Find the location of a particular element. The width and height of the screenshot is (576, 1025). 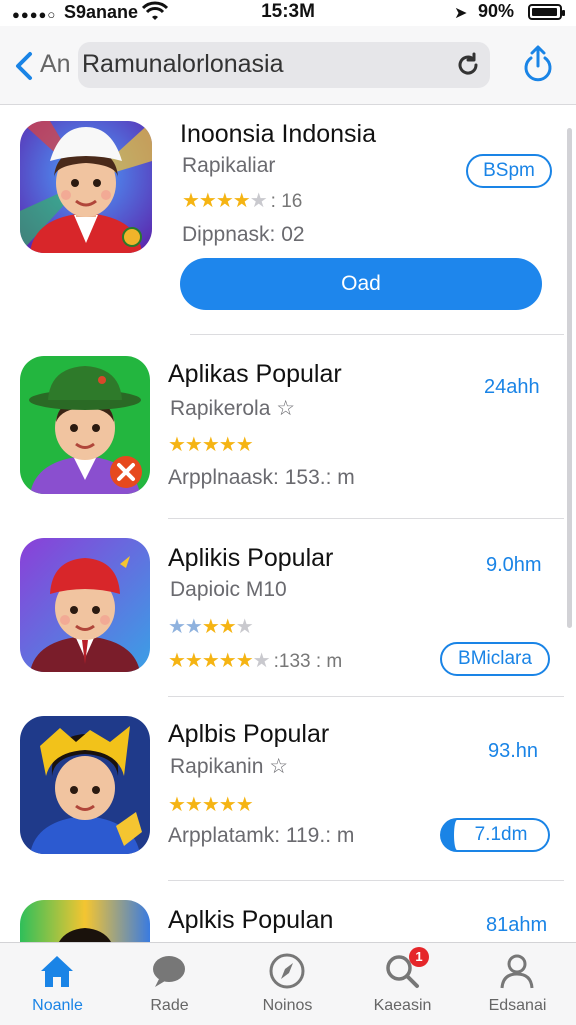

navigation-bar: An Ramunalorlonasia is located at coordinates (288, 65).